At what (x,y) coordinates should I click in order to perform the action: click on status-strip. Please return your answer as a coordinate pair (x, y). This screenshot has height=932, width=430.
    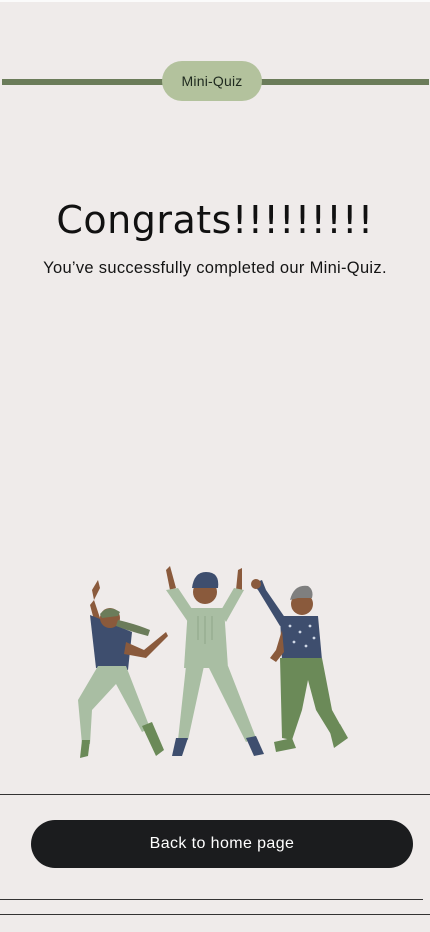
    Looking at the image, I should click on (215, 1).